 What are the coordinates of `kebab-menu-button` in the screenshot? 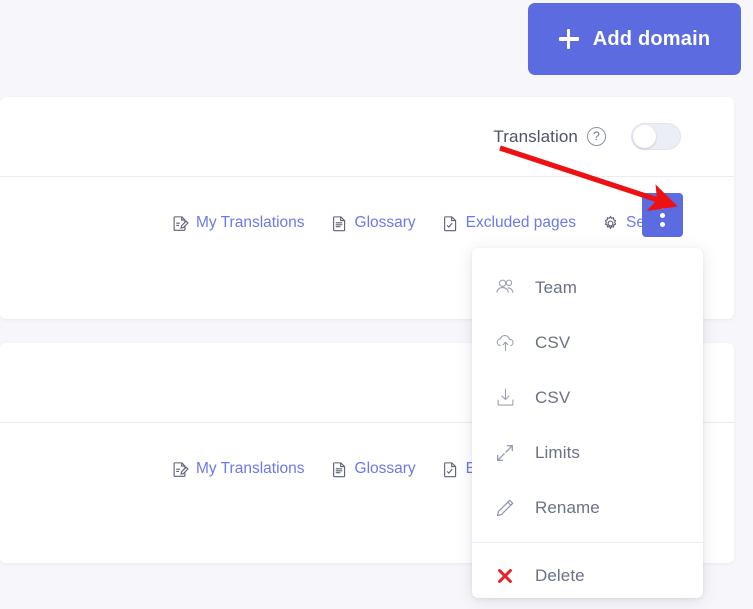 It's located at (662, 215).